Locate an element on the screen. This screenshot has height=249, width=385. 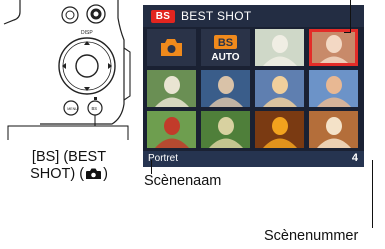
scene-name: Portret is located at coordinates (163, 158).